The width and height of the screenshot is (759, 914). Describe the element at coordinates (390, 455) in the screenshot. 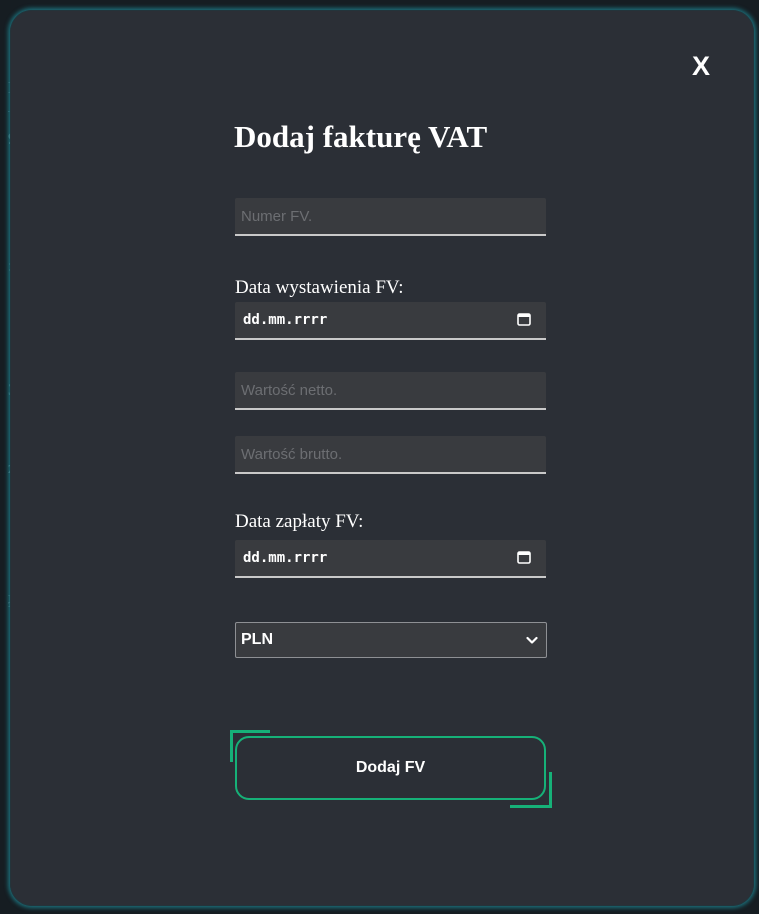

I see `gross-value-input` at that location.